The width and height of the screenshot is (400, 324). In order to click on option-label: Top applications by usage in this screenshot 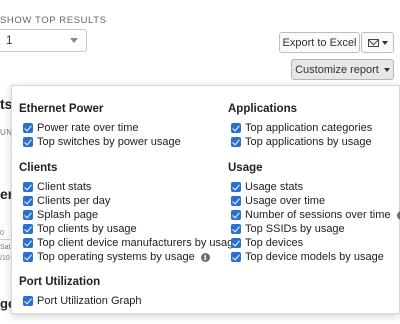, I will do `click(308, 142)`.